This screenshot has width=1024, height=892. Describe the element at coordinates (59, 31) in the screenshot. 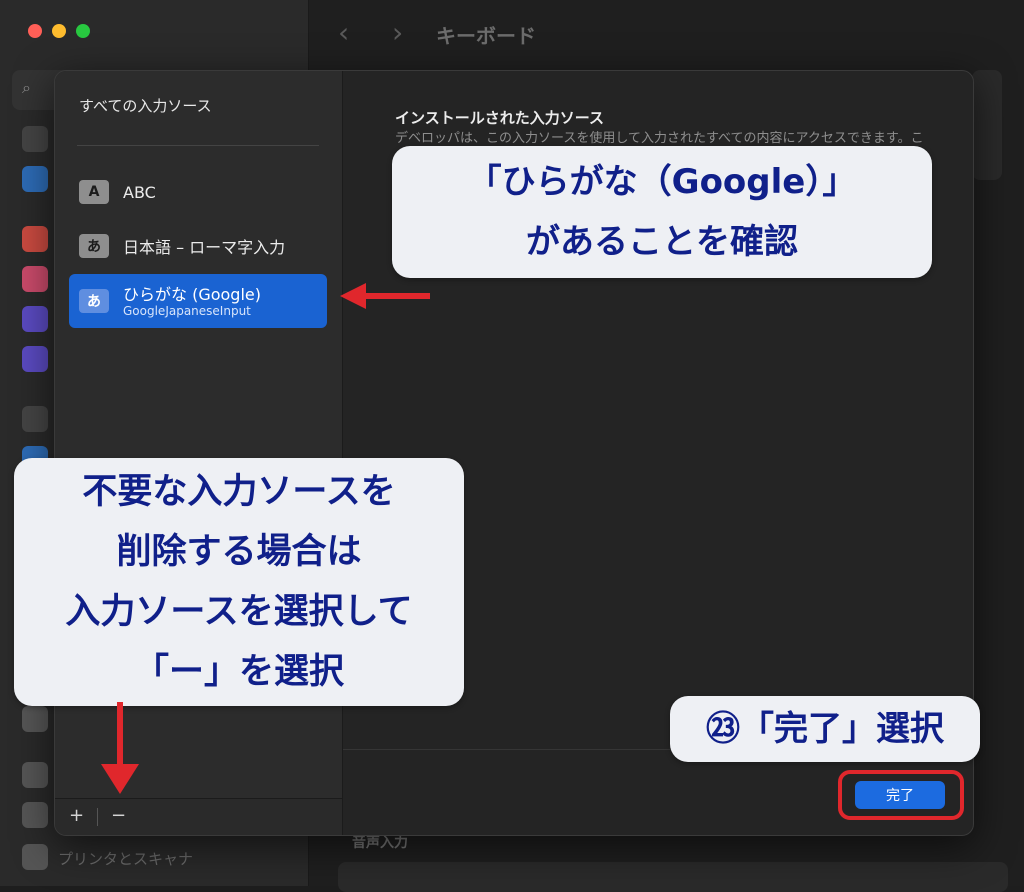

I see `minimize-window-button` at that location.